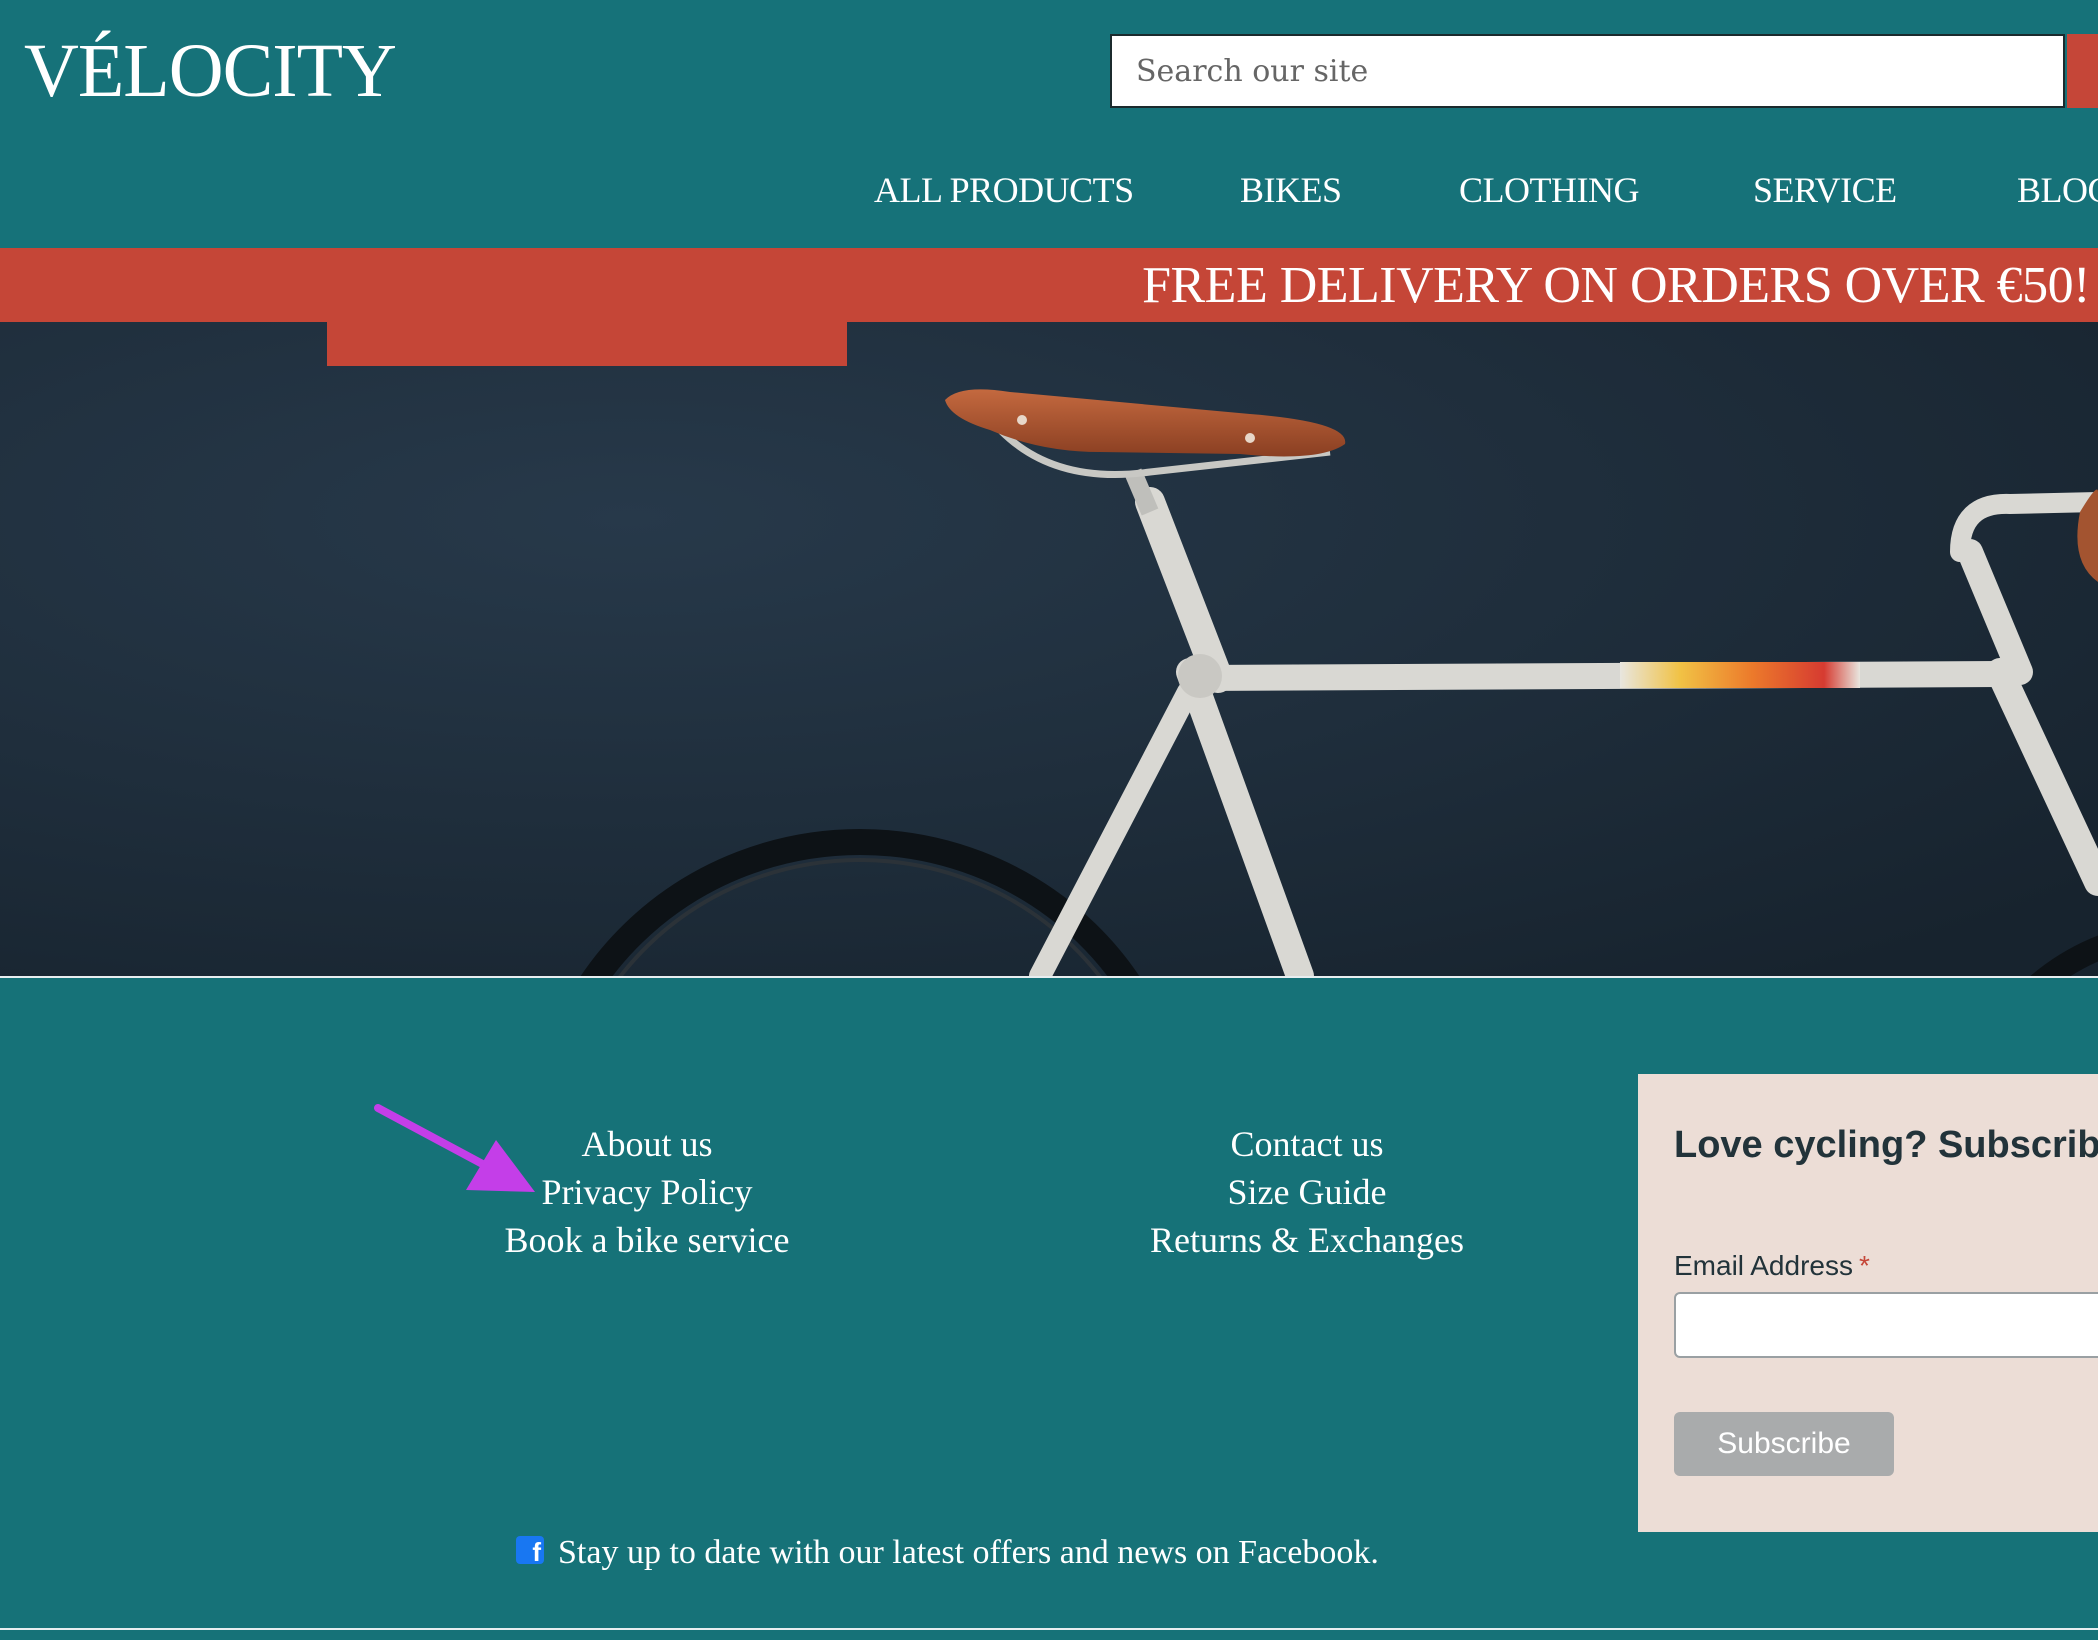  Describe the element at coordinates (530, 1551) in the screenshot. I see `facebook-icon: f` at that location.